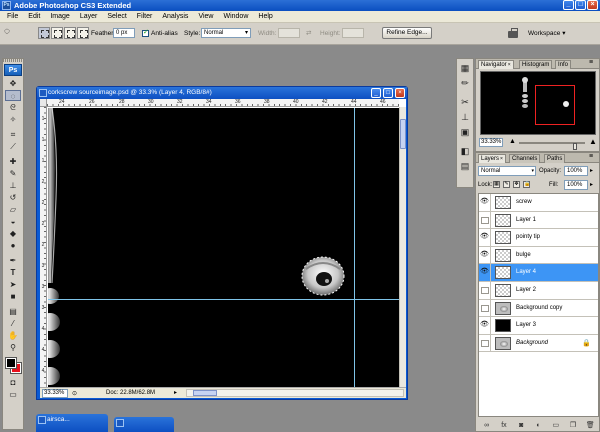 The height and width of the screenshot is (432, 600). Describe the element at coordinates (514, 33) in the screenshot. I see `workspace-icon` at that location.